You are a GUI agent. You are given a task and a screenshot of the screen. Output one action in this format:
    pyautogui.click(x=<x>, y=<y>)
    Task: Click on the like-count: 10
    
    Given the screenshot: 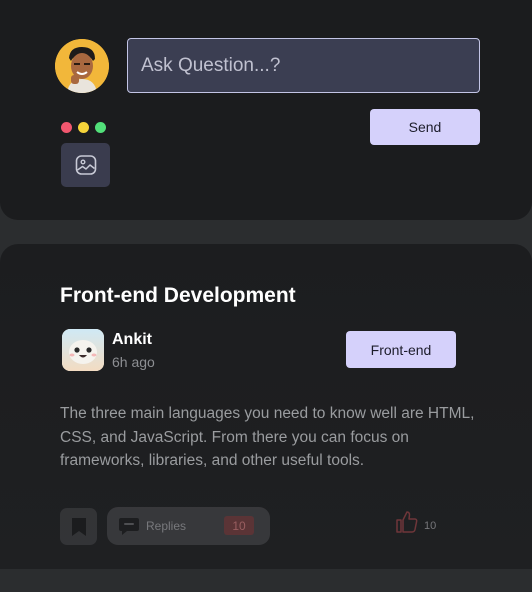 What is the action you would take?
    pyautogui.click(x=430, y=526)
    